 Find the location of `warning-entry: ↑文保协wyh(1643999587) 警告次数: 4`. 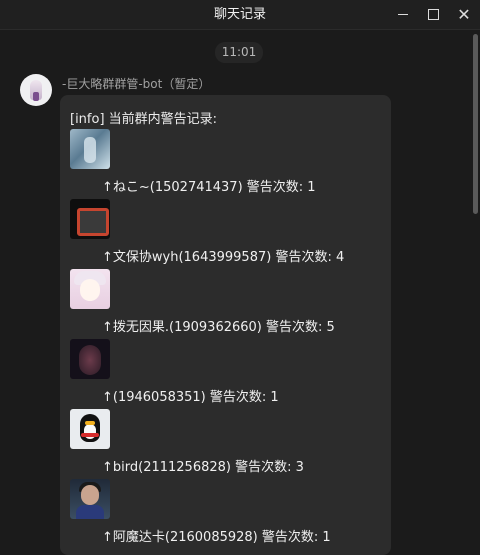

warning-entry: ↑文保协wyh(1643999587) 警告次数: 4 is located at coordinates (225, 234).